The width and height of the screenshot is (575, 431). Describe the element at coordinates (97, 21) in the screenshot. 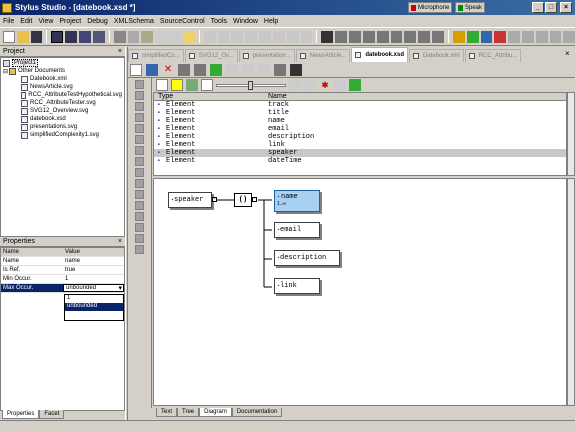

I see `menu-debug: Debug` at that location.